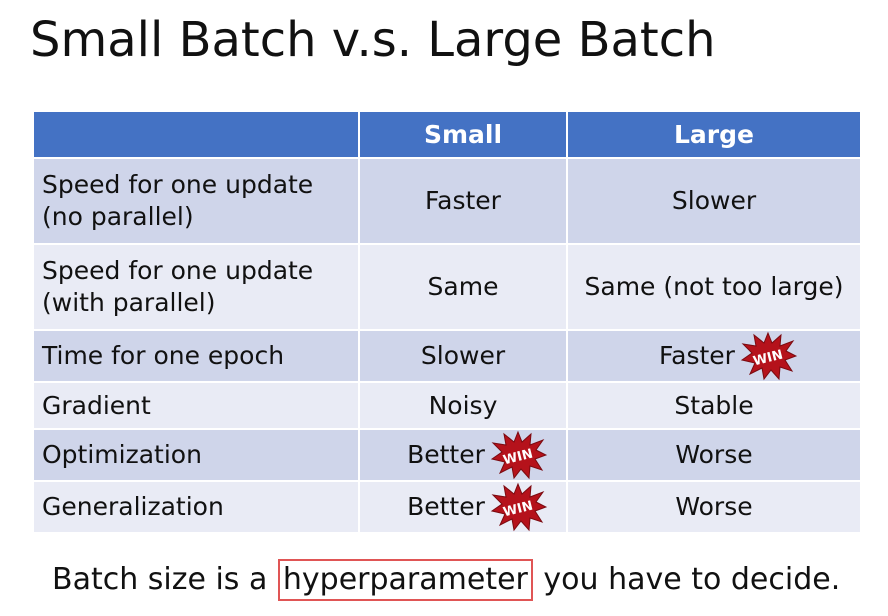 The image size is (888, 616). I want to click on small-cell: Noisy, so click(463, 405).